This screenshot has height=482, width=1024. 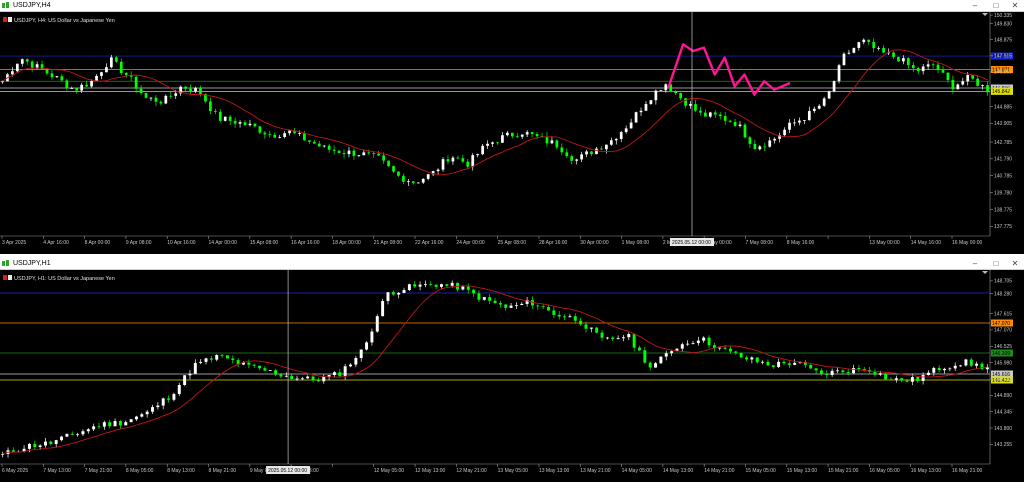 I want to click on price-tick-label: 146.955, so click(x=1003, y=73).